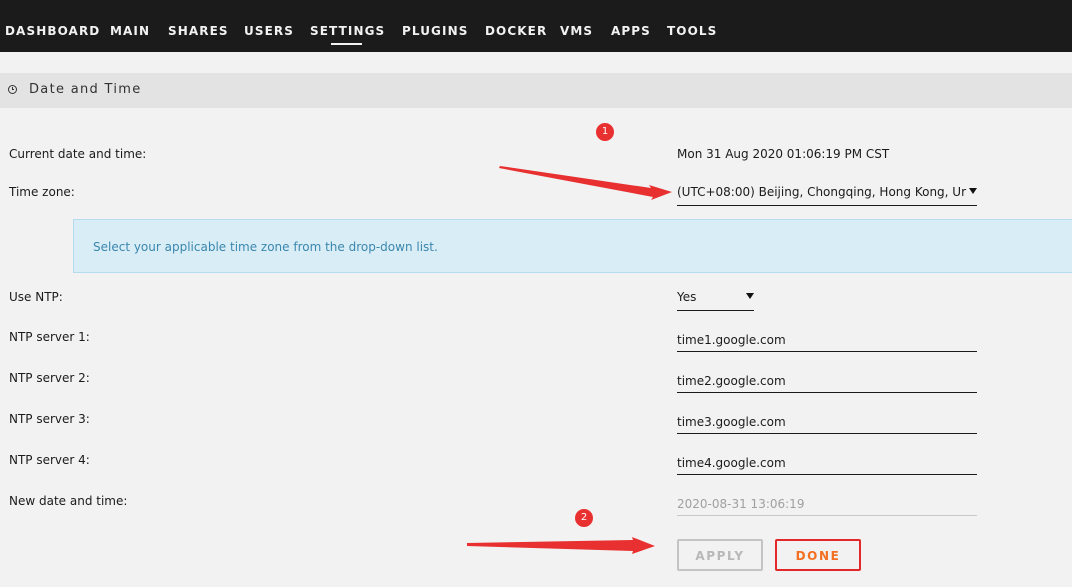 The height and width of the screenshot is (587, 1072). I want to click on timezone-label: Time zone:, so click(42, 192).